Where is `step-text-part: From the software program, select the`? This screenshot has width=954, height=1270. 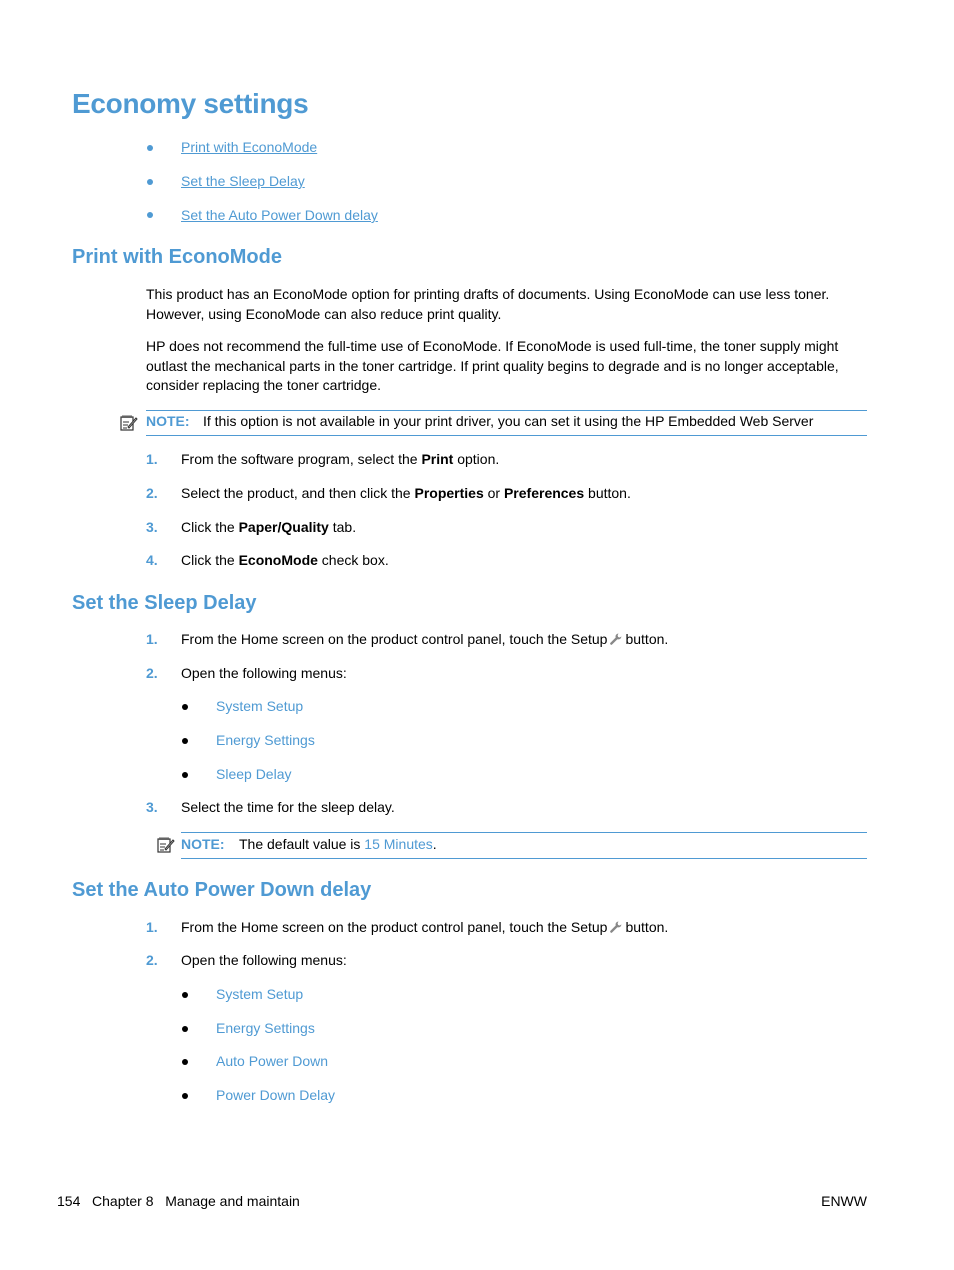 step-text-part: From the software program, select the is located at coordinates (301, 459).